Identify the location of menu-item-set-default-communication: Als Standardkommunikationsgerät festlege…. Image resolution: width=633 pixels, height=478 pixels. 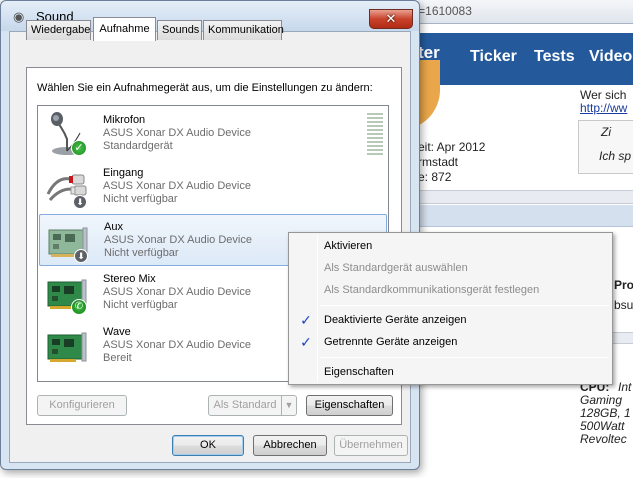
(450, 290).